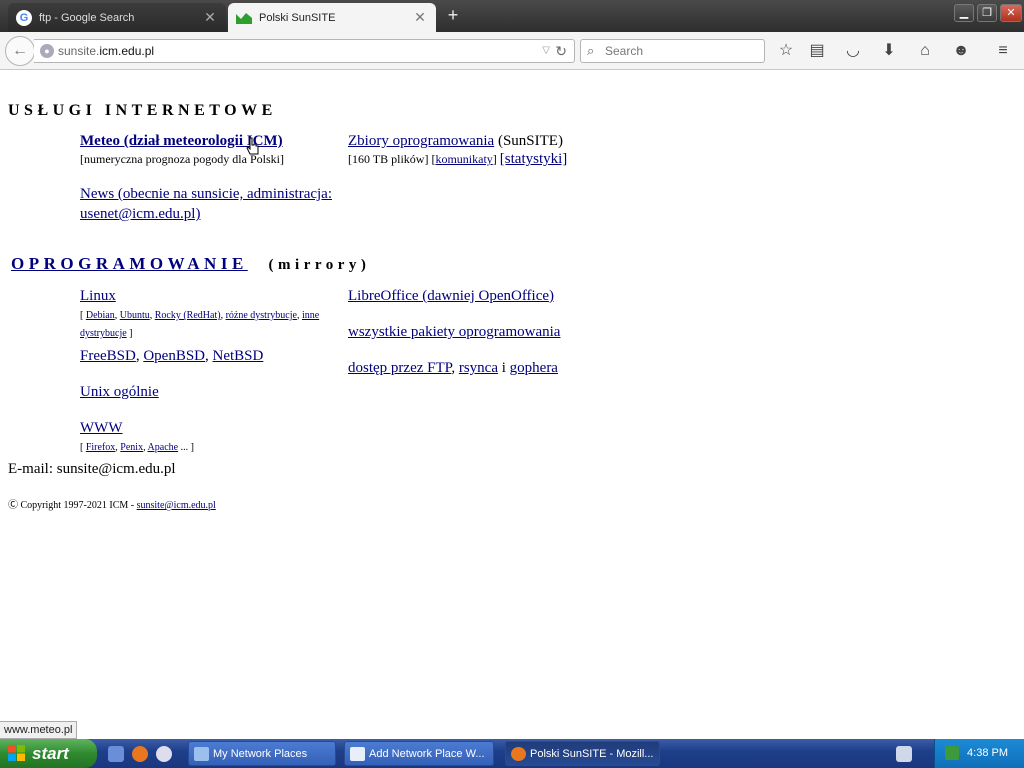 The height and width of the screenshot is (768, 1024). Describe the element at coordinates (853, 51) in the screenshot. I see `pocket-icon: ◡` at that location.